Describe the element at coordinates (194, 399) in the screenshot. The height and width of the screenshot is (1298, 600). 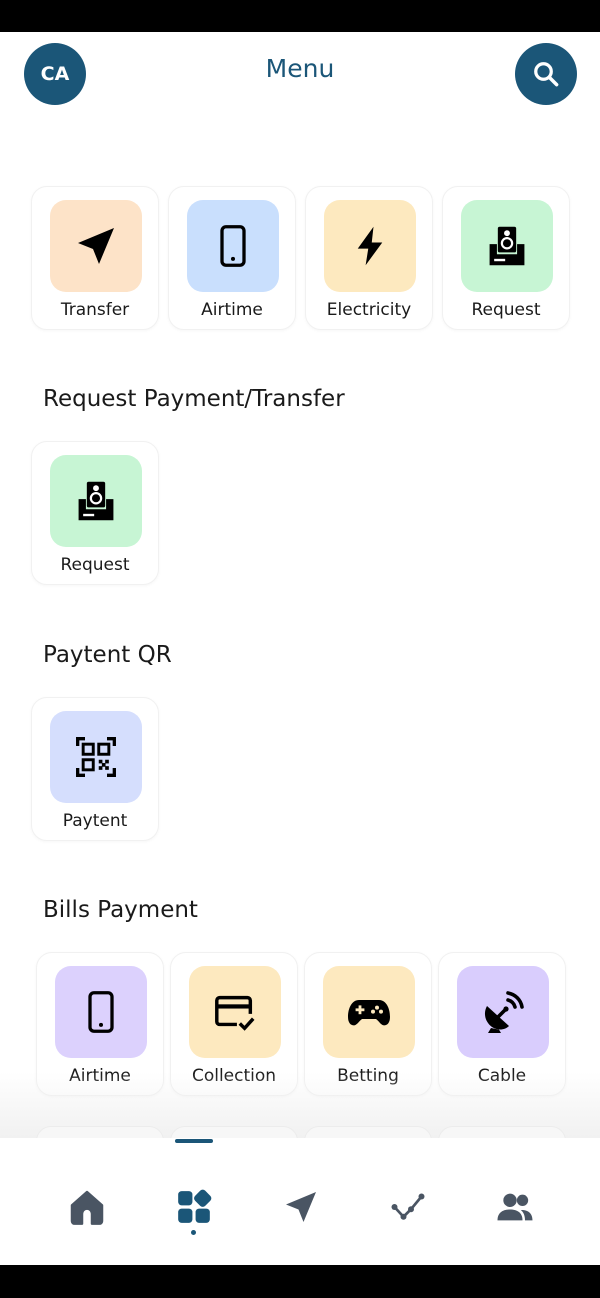
I see `section-title-request: Request Payment/Transfer` at that location.